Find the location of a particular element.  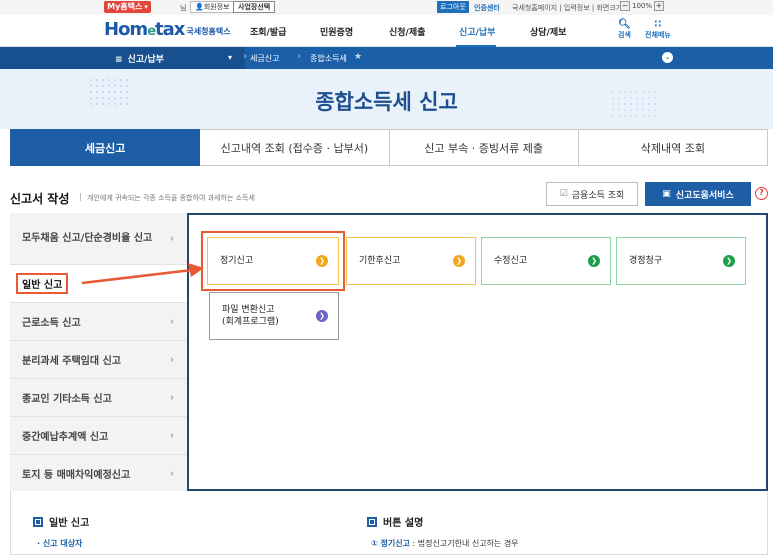

search-label: 검색 is located at coordinates (624, 35).